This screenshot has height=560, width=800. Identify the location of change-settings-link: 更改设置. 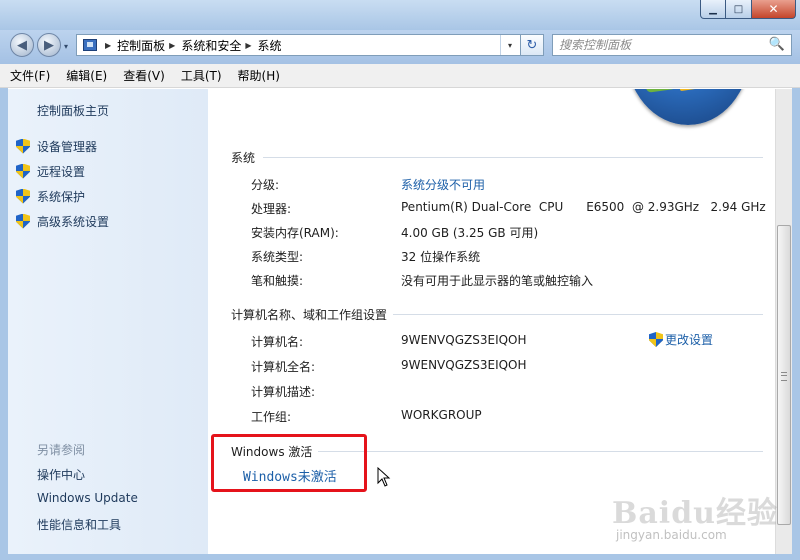
(681, 339).